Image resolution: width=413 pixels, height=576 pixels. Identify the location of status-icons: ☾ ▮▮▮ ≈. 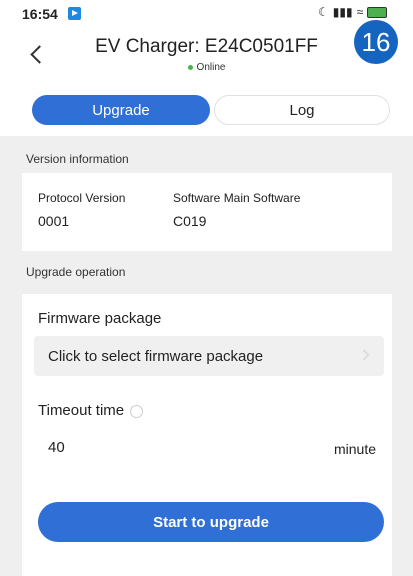
(353, 12).